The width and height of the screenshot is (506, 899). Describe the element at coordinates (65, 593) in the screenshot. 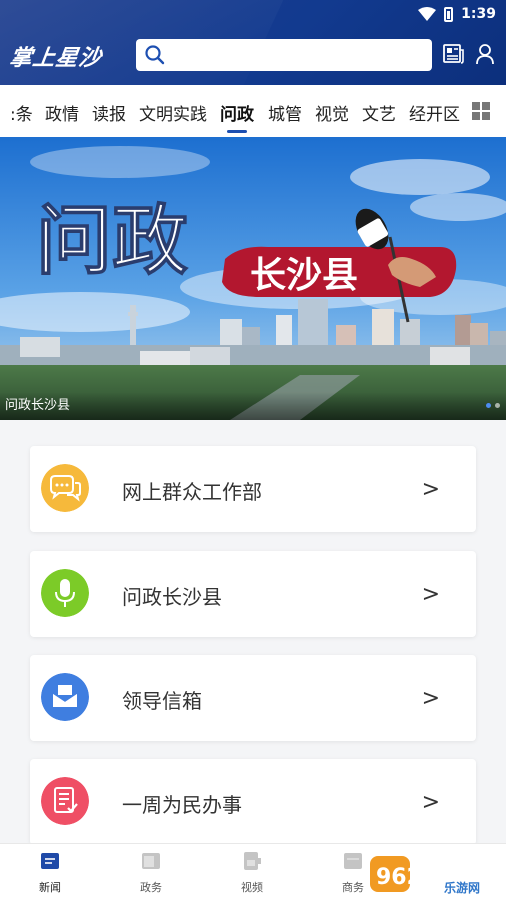

I see `microphone-icon` at that location.